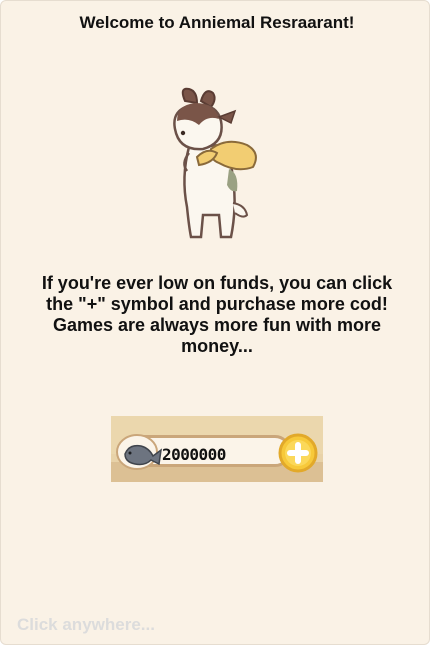 This screenshot has height=647, width=432. I want to click on currency-counter: 2000000, so click(217, 449).